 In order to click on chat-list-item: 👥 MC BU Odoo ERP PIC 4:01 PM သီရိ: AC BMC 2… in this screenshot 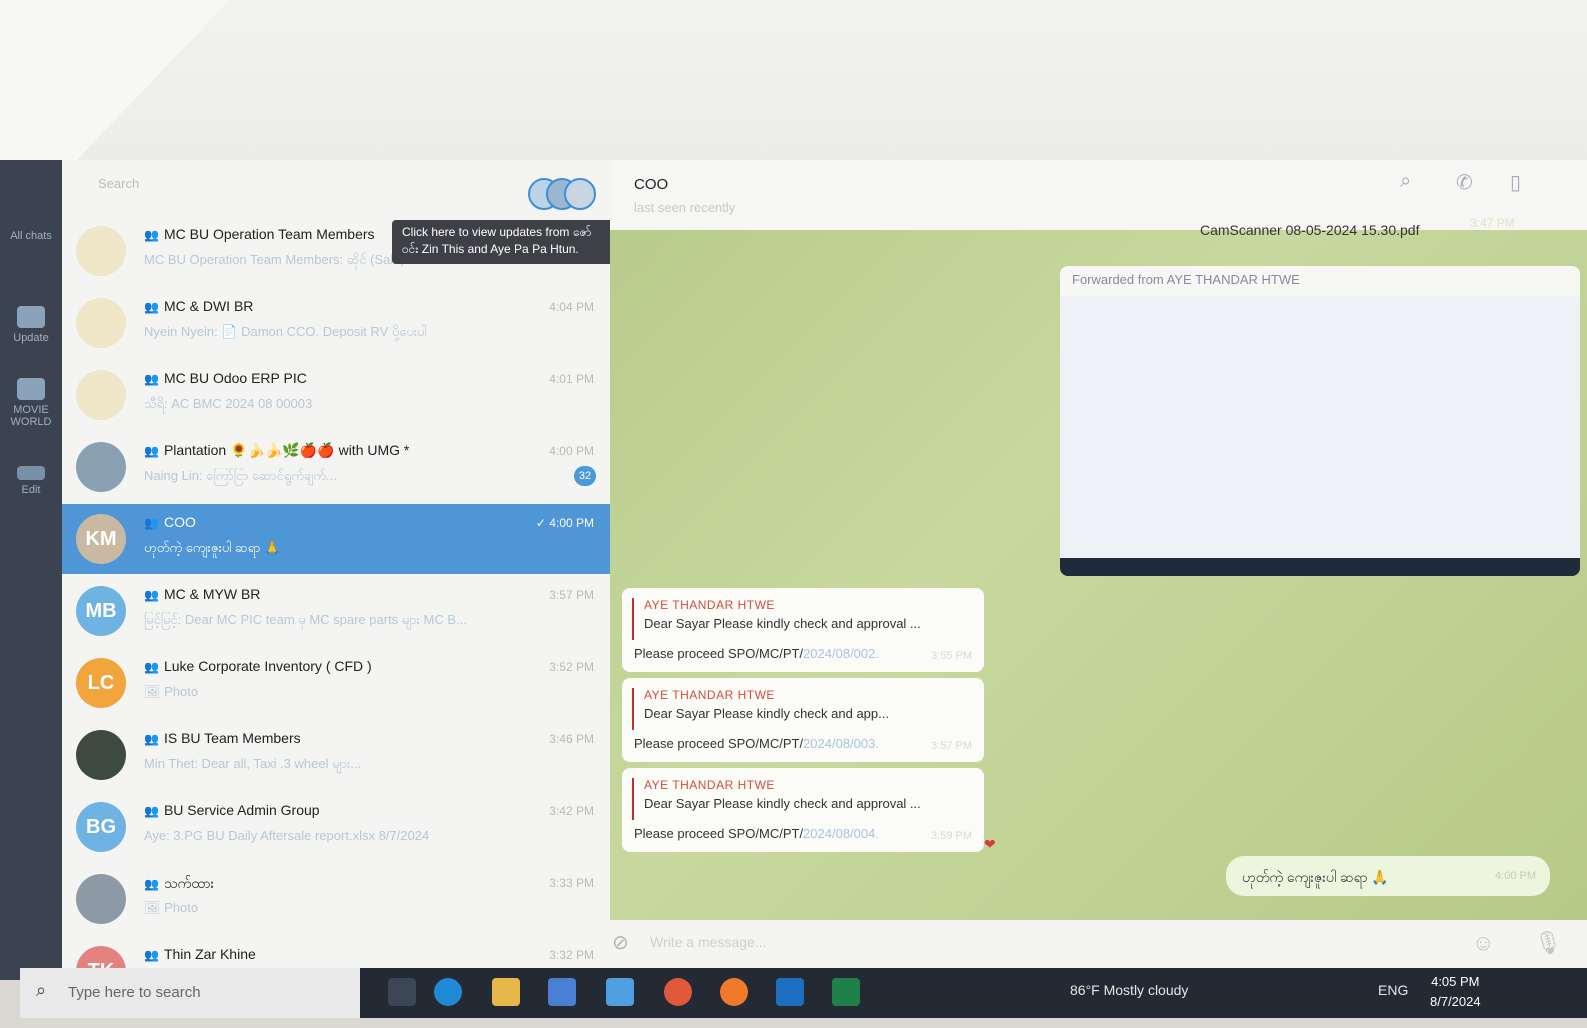, I will do `click(336, 395)`.